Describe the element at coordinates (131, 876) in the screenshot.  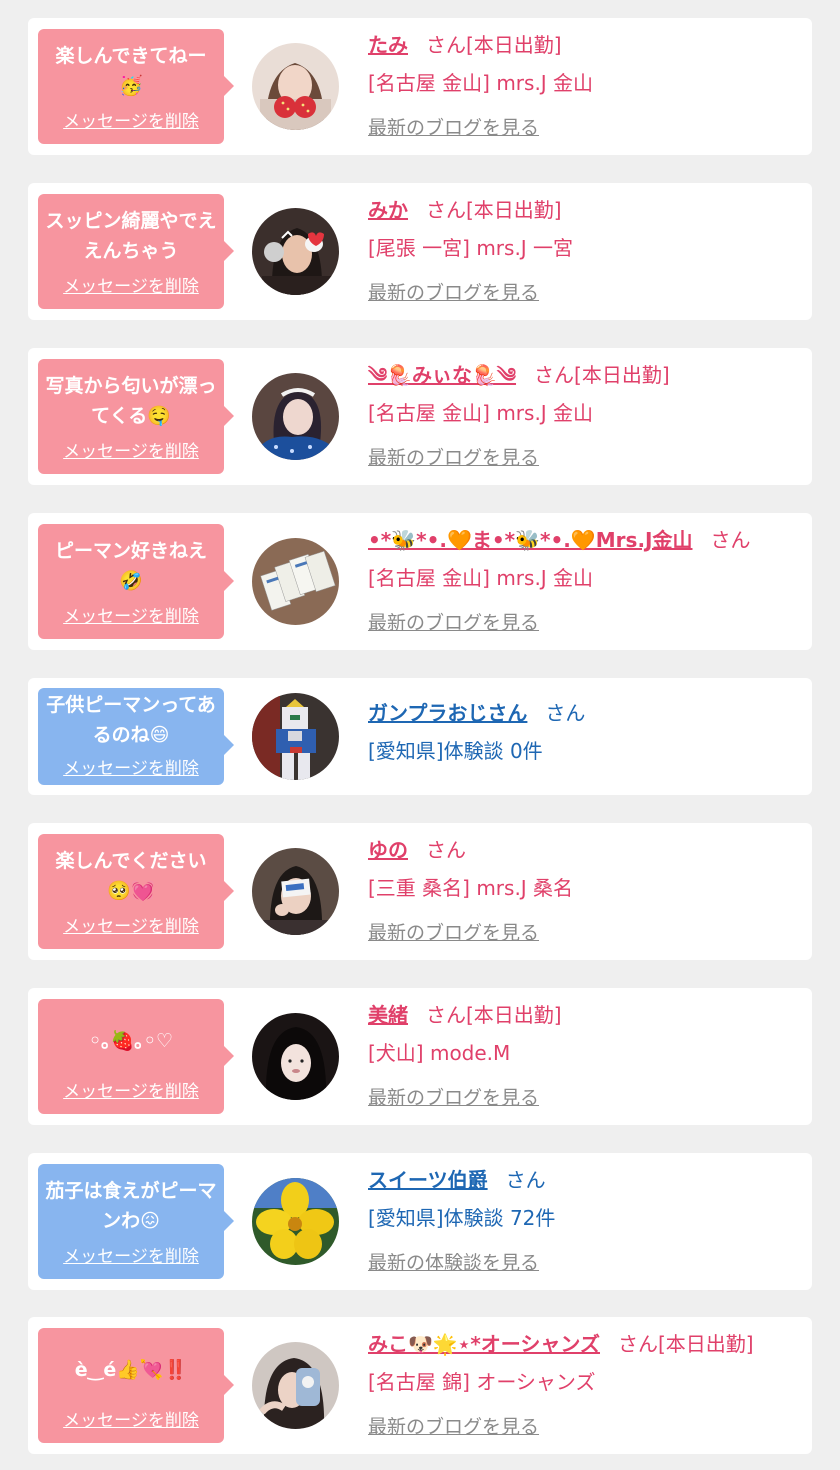
I see `message-text: 楽しんでください🥺💓` at that location.